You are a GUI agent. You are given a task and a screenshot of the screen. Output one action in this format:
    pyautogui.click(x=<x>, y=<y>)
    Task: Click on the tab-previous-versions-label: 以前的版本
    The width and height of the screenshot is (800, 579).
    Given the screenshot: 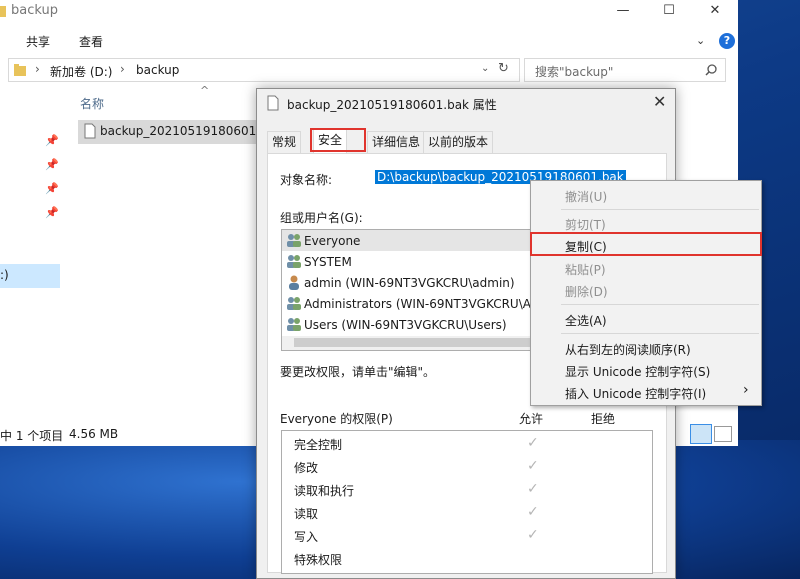 What is the action you would take?
    pyautogui.click(x=458, y=142)
    